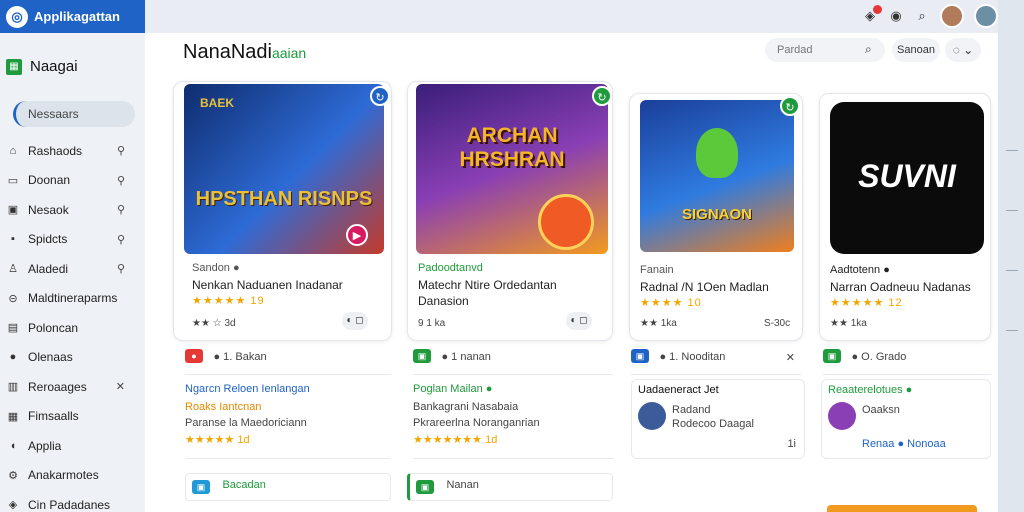 Image resolution: width=1024 pixels, height=512 pixels. Describe the element at coordinates (872, 14) in the screenshot. I see `notification-icon: ◈` at that location.